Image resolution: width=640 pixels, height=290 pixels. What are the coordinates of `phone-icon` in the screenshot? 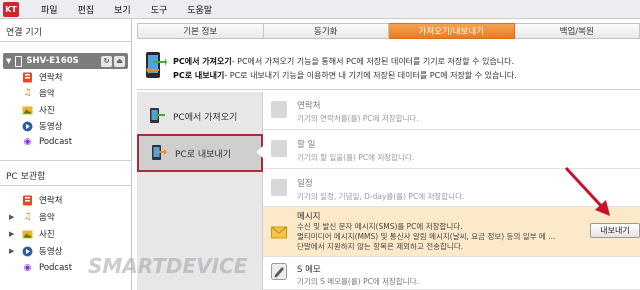 It's located at (19, 61).